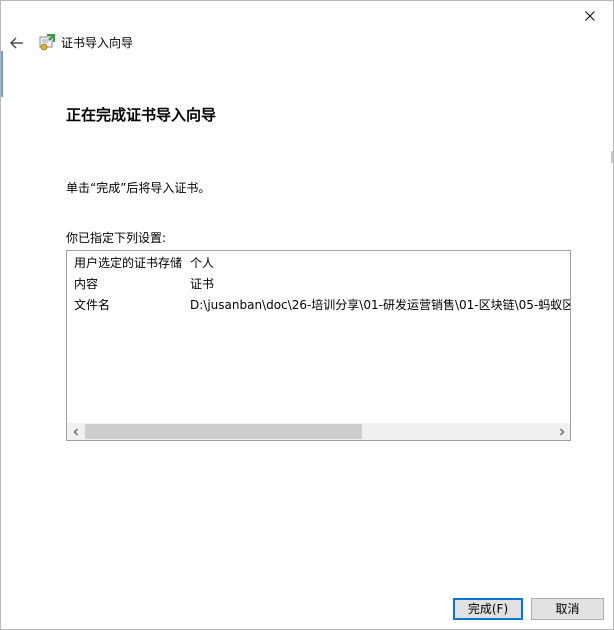  I want to click on scrollbar-thumb, so click(223, 431).